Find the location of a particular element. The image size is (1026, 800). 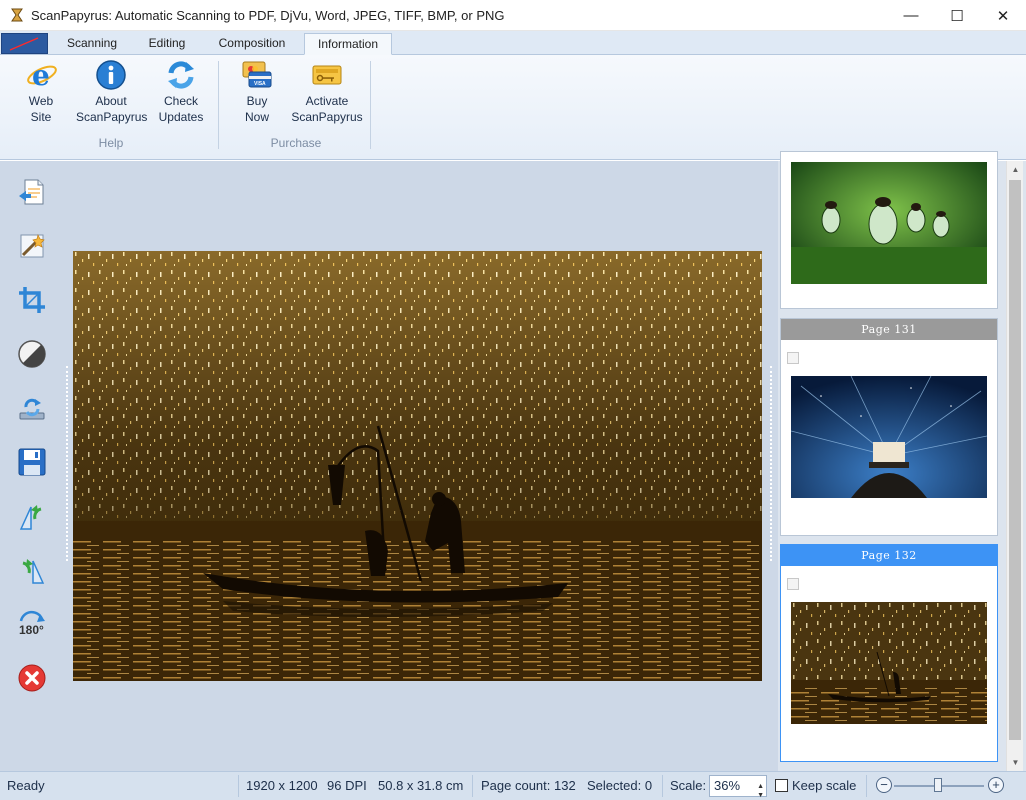

left-toolbar: 180° is located at coordinates (31, 466).